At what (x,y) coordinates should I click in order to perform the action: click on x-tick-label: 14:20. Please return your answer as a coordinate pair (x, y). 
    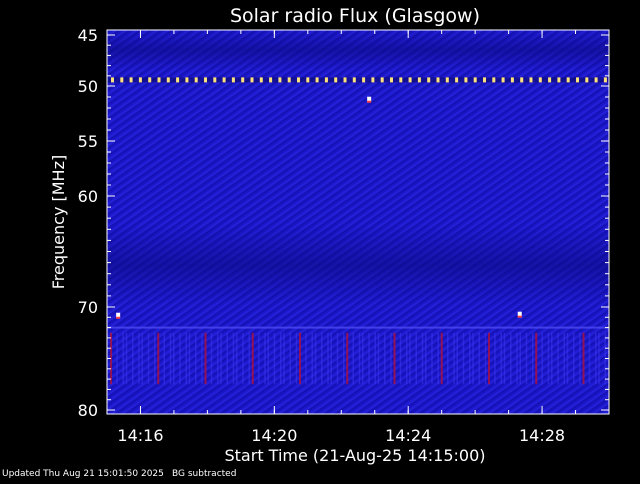
    Looking at the image, I should click on (274, 435).